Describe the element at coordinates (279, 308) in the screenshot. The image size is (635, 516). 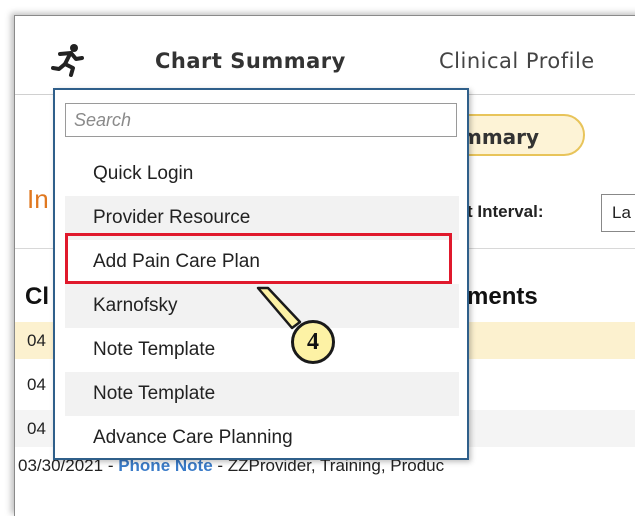
I see `callout-pointer` at that location.